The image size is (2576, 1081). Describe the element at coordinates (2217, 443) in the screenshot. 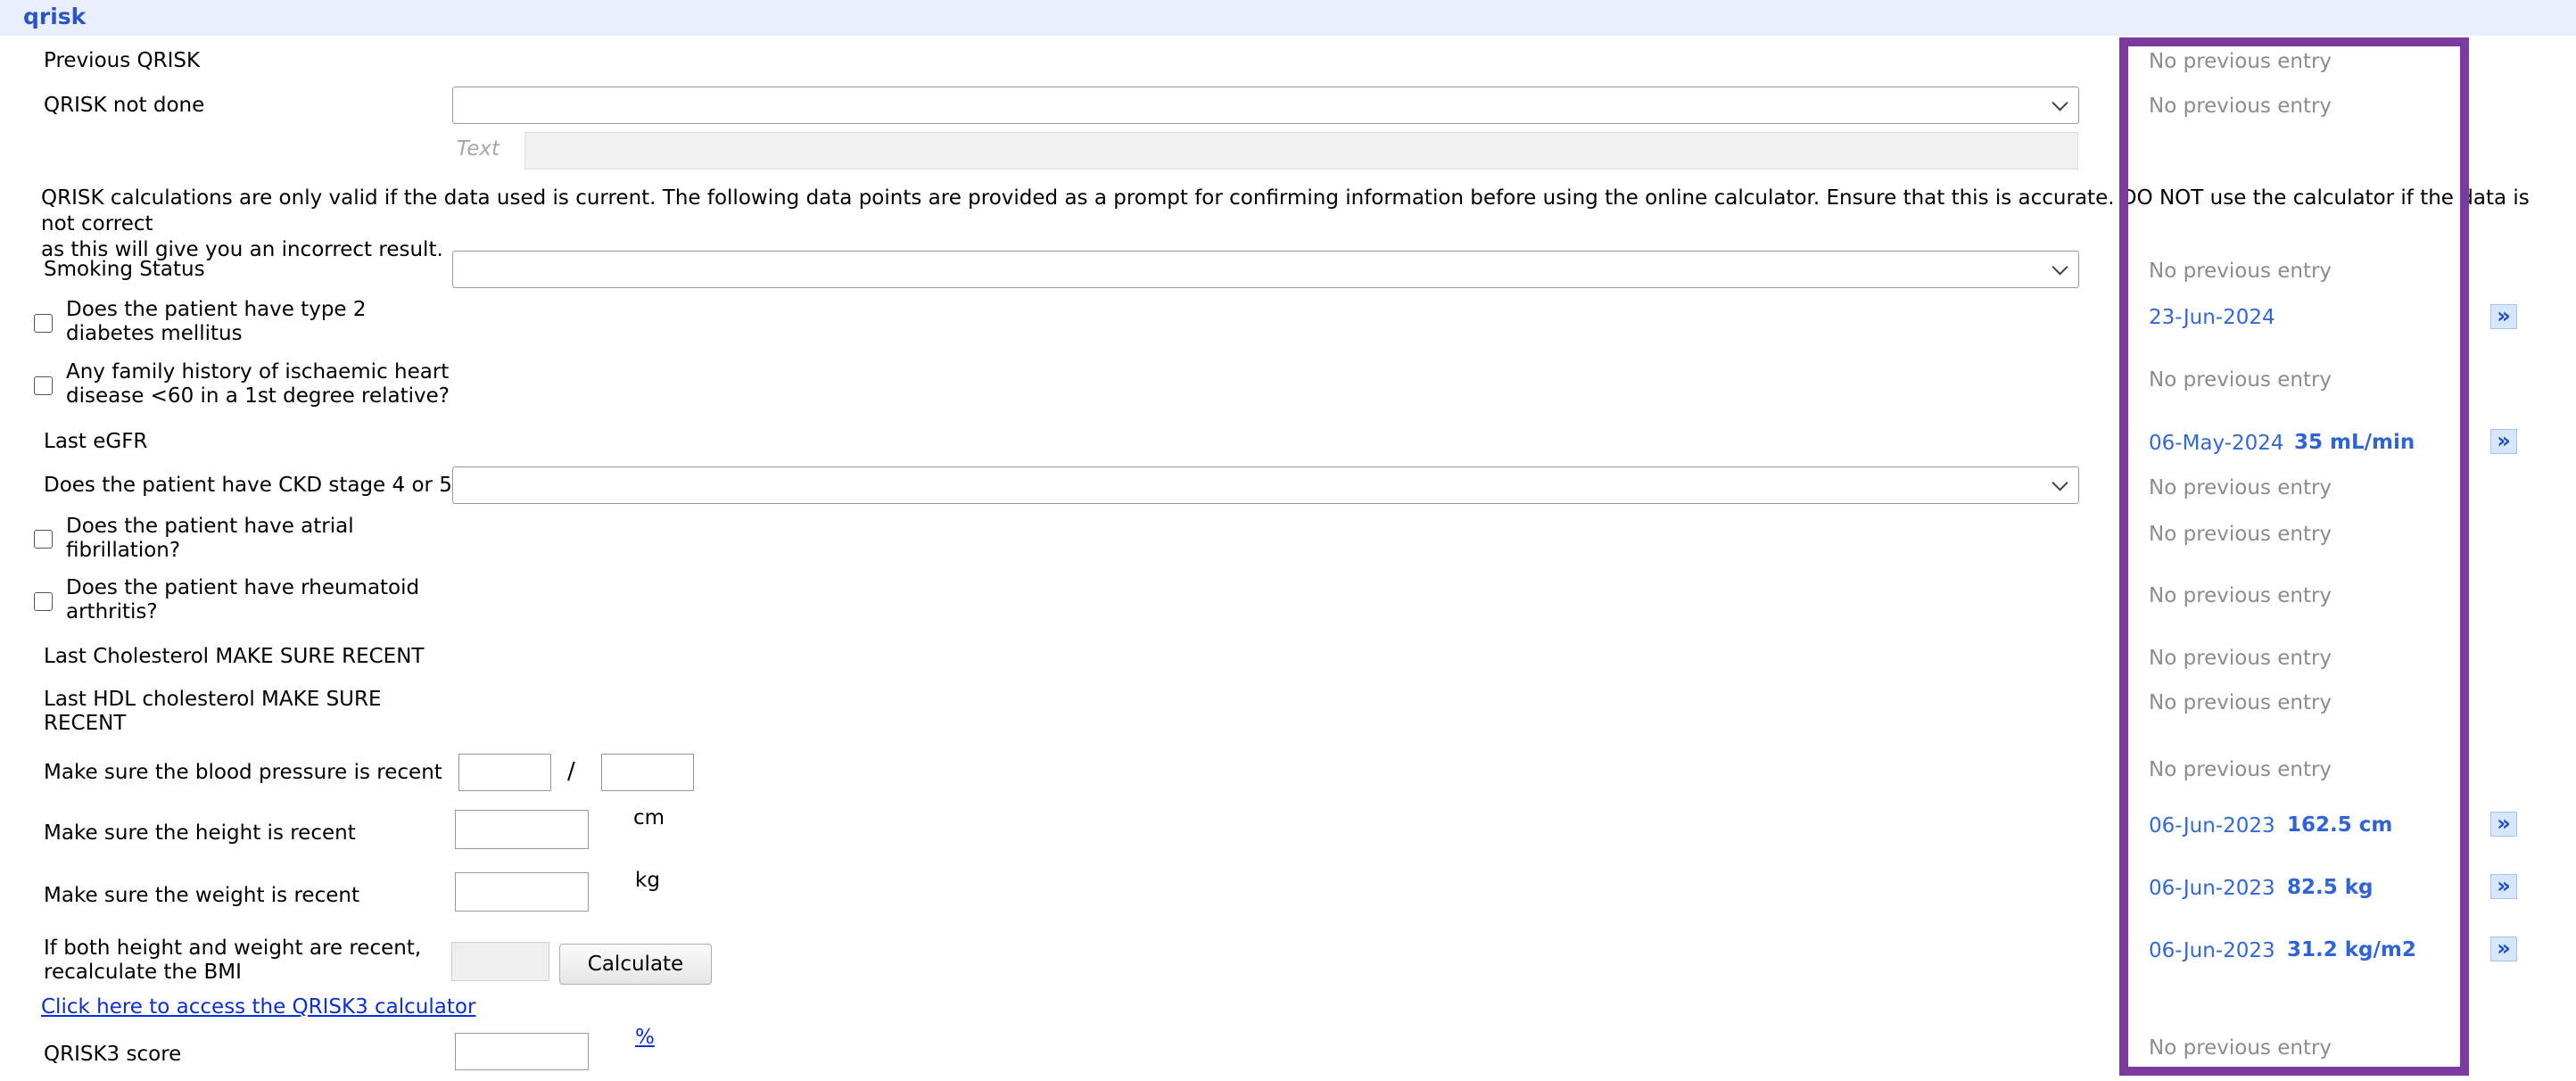

I see `last-egfr-prev-date: 06-May-2024` at that location.